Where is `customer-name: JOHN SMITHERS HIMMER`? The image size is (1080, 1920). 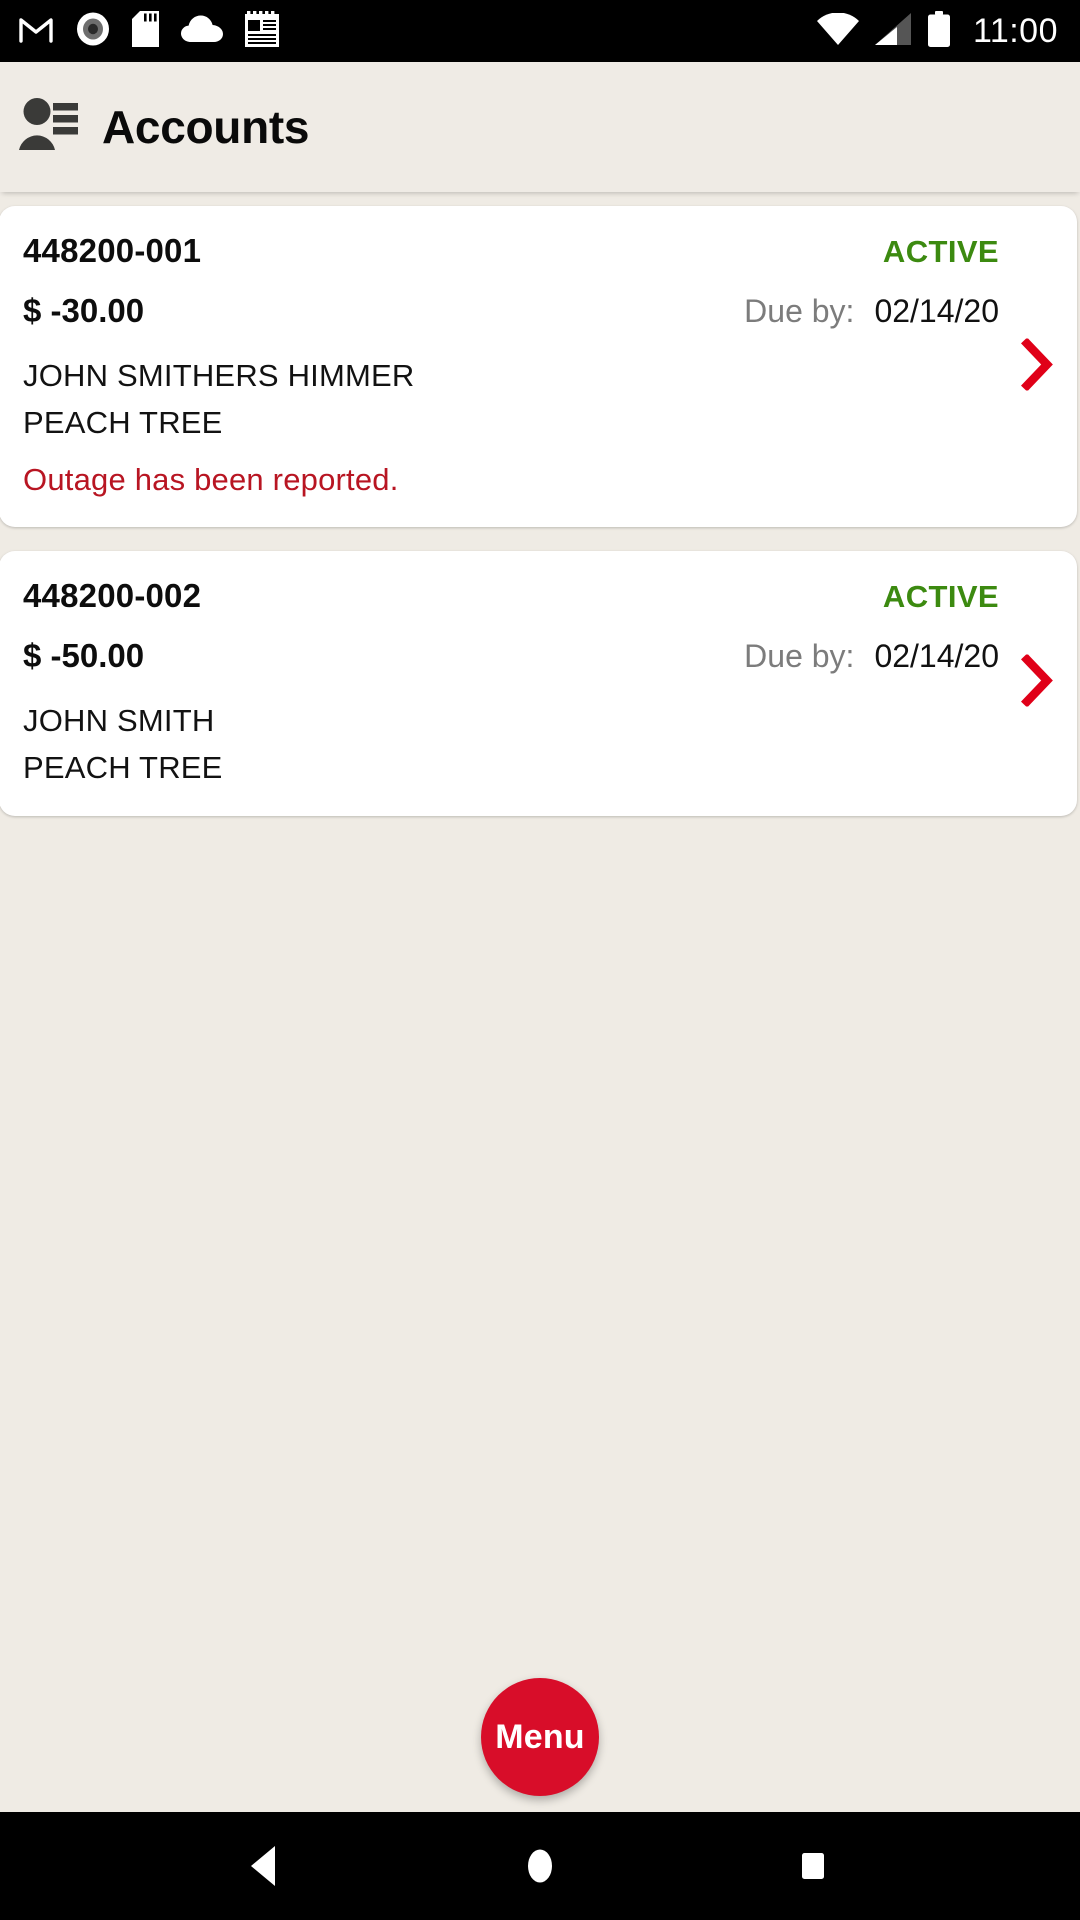 customer-name: JOHN SMITHERS HIMMER is located at coordinates (219, 375).